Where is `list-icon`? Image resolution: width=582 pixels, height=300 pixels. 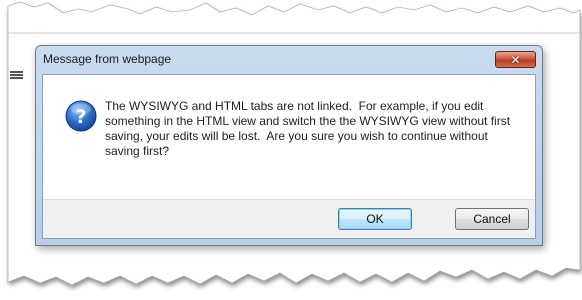 list-icon is located at coordinates (16, 76).